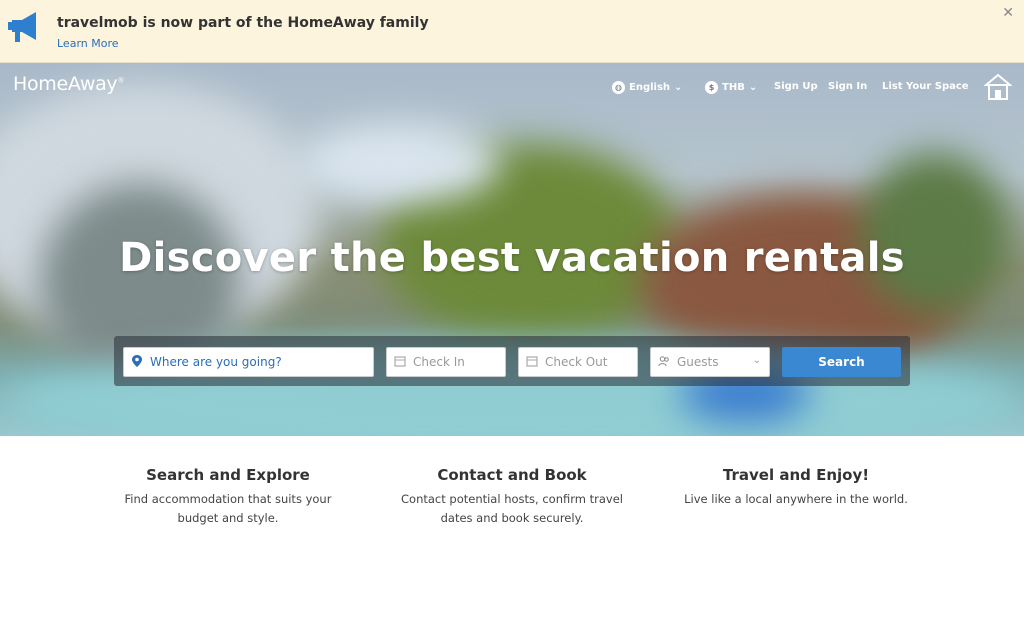 The width and height of the screenshot is (1024, 640). Describe the element at coordinates (228, 475) in the screenshot. I see `feature-title: Search and Explore` at that location.